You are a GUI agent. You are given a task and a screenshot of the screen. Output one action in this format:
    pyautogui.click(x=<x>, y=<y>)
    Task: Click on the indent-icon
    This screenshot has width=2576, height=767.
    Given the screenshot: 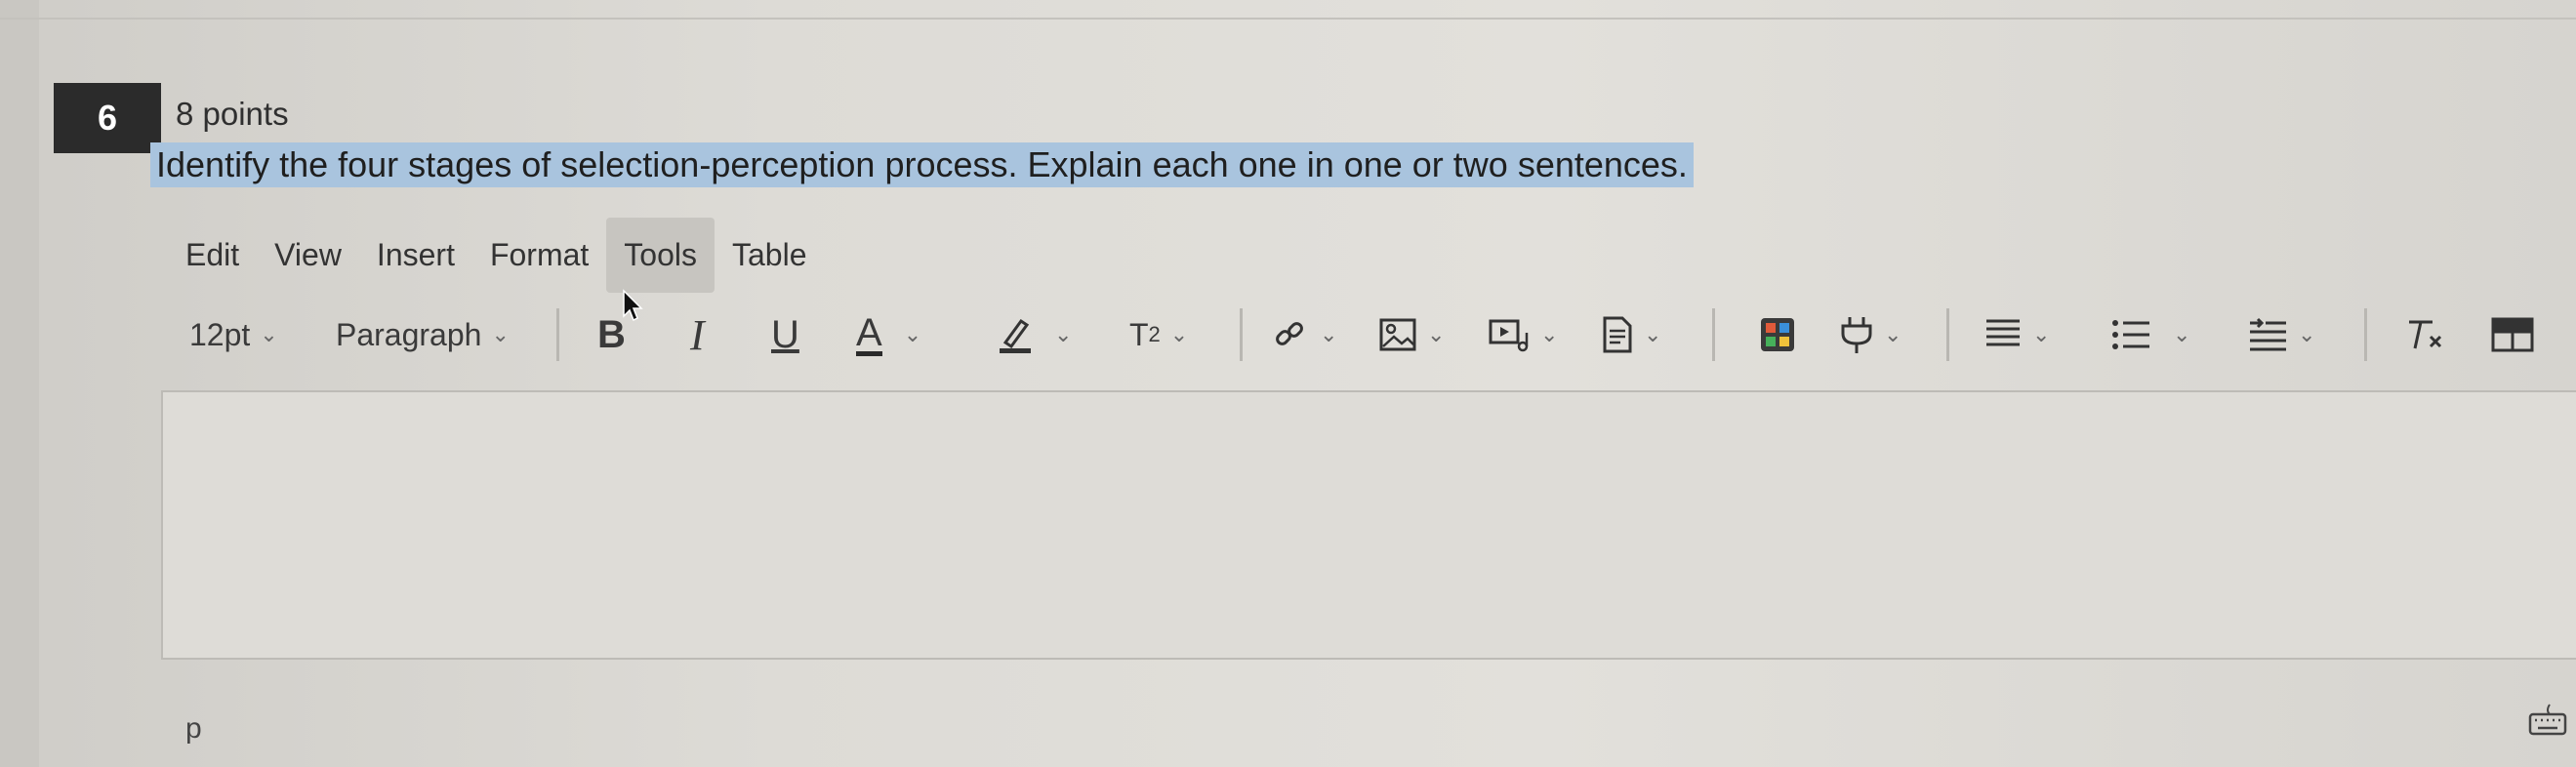 What is the action you would take?
    pyautogui.click(x=2268, y=334)
    